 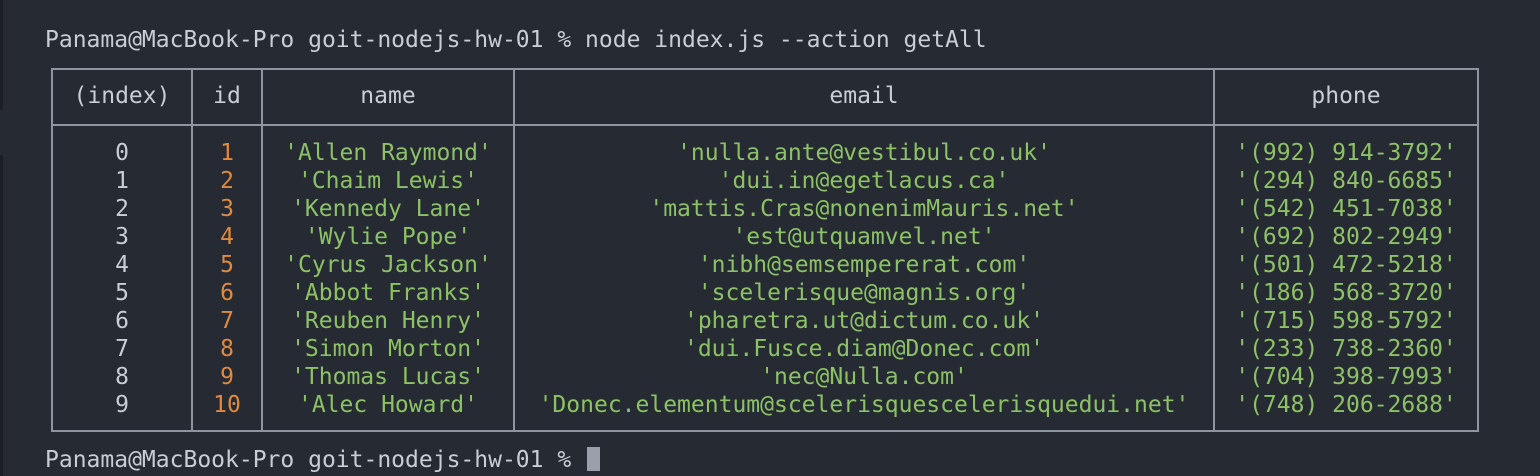 I want to click on prompt-text: Panama@MacBook-Pro goit-nodejs-hw-01 %, so click(x=315, y=460).